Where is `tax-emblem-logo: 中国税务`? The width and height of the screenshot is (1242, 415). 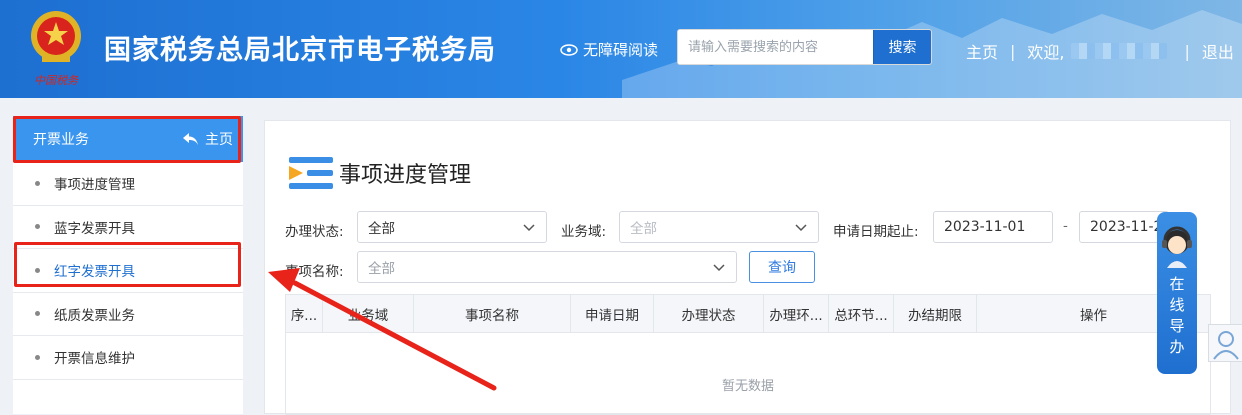 tax-emblem-logo: 中国税务 is located at coordinates (56, 49).